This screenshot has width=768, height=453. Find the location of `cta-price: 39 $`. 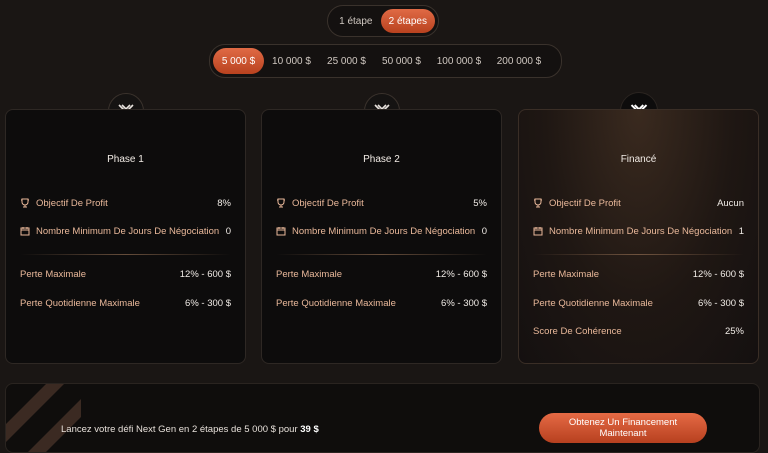

cta-price: 39 $ is located at coordinates (309, 429).